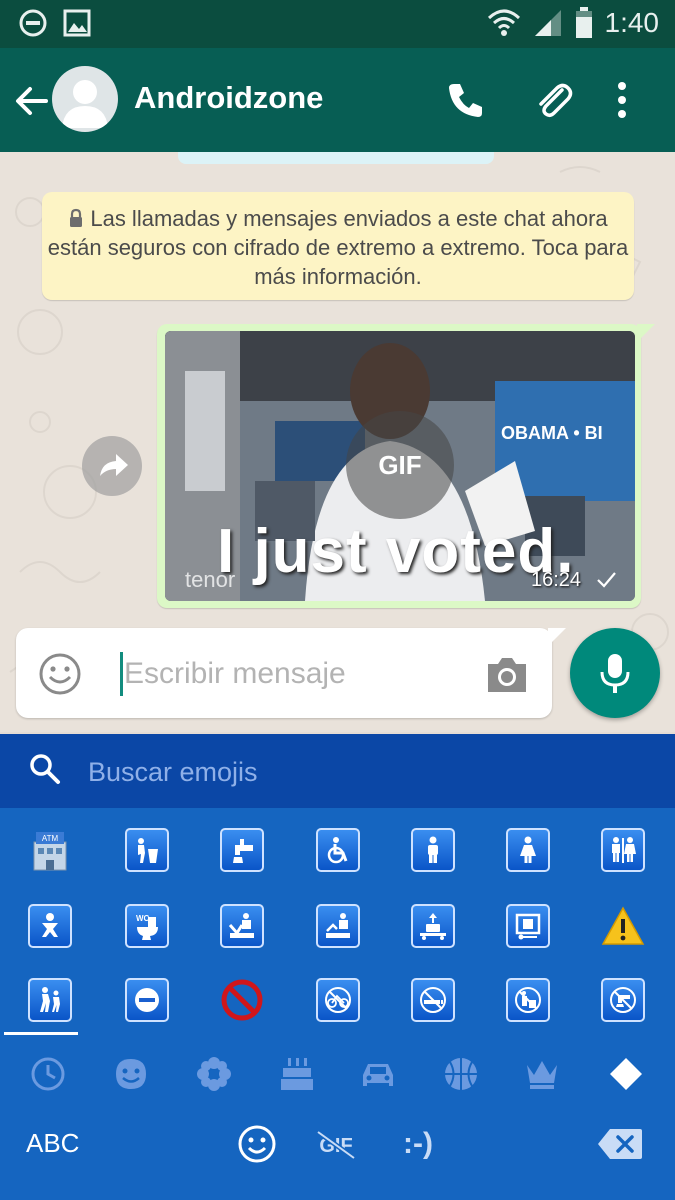 The width and height of the screenshot is (675, 1200). I want to click on more-options-icon, so click(622, 100).